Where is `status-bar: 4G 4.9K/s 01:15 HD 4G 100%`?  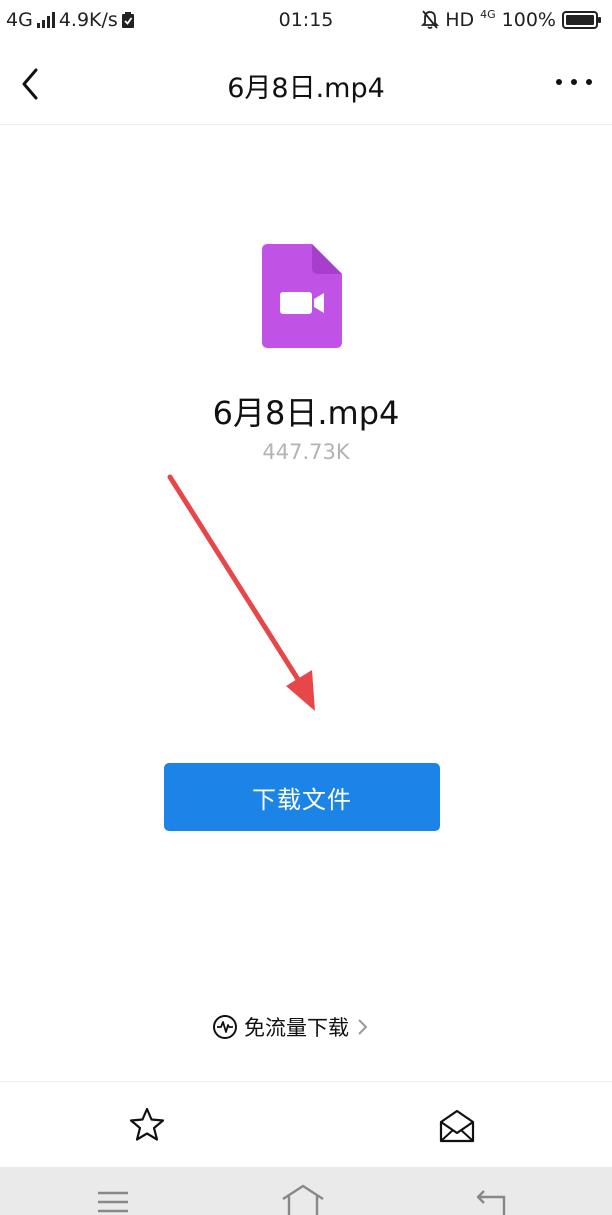
status-bar: 4G 4.9K/s 01:15 HD 4G 100% is located at coordinates (306, 21).